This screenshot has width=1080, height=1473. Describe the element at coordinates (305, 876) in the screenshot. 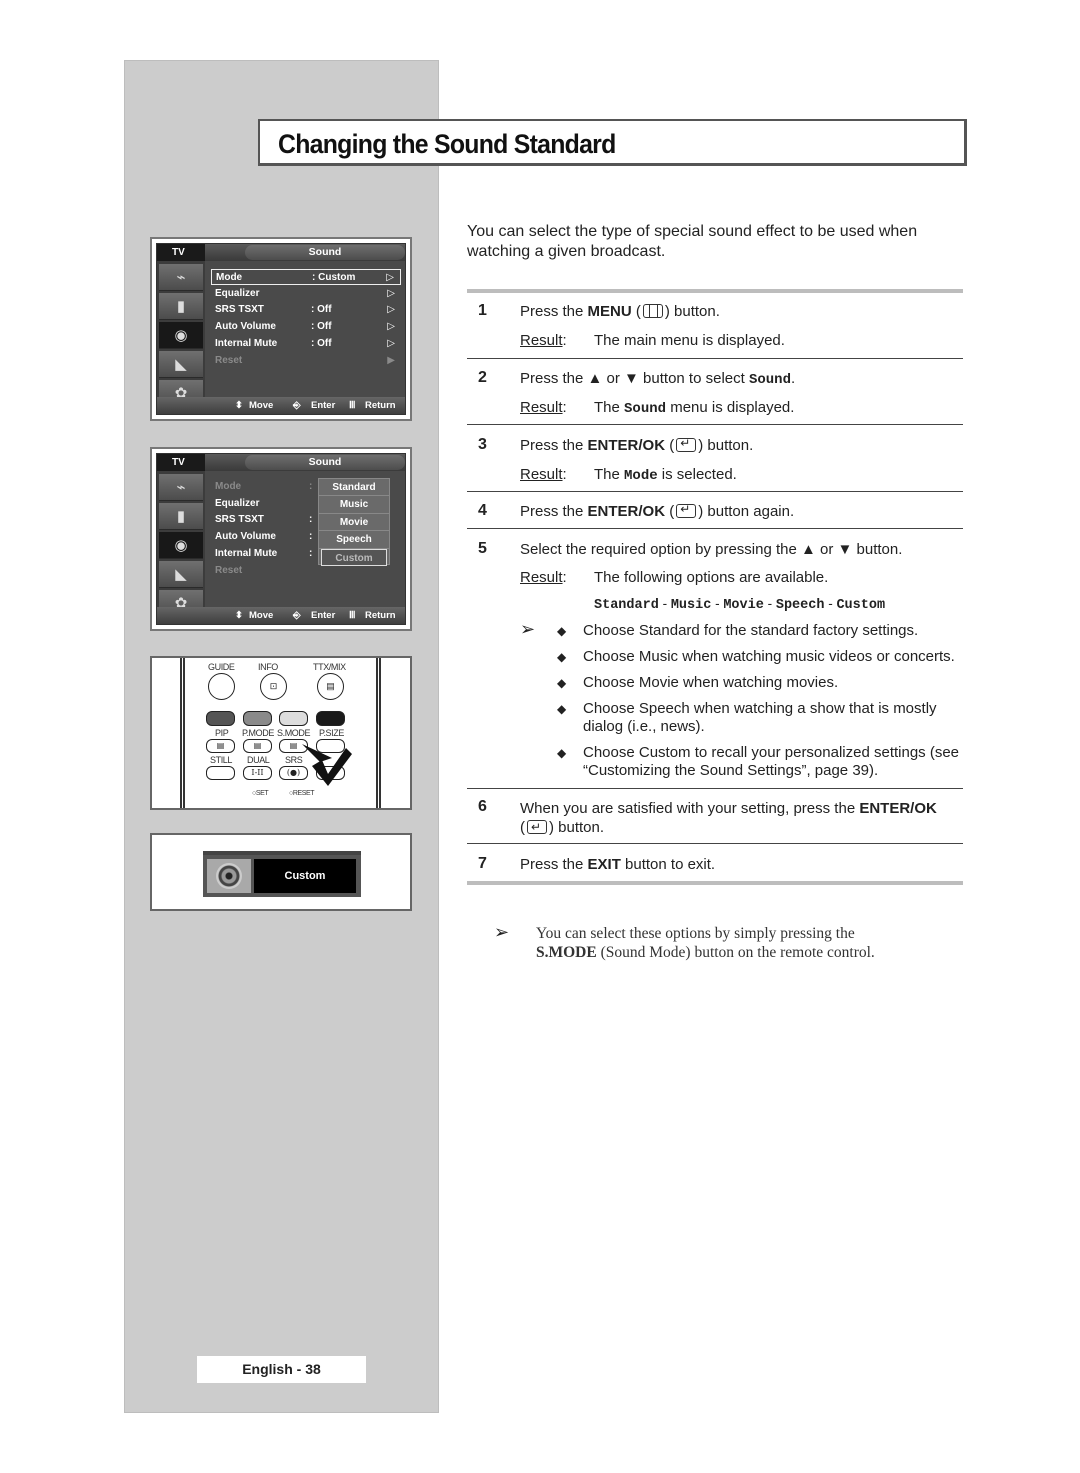

I see `mode-indicator-label: Custom` at that location.